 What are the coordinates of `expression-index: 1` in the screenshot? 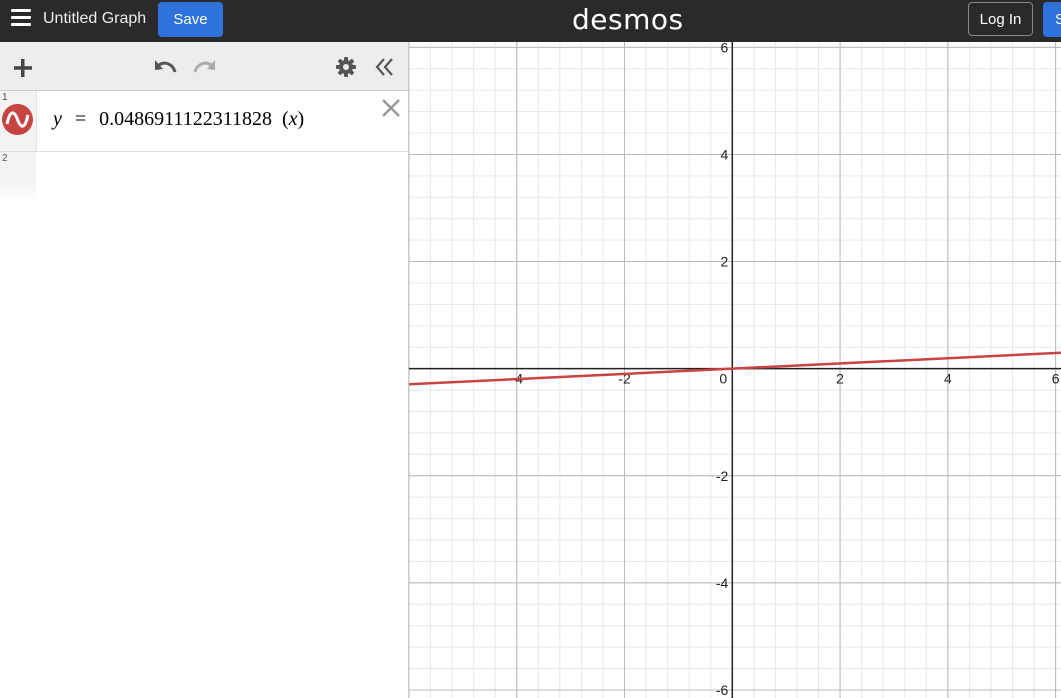 It's located at (5, 97).